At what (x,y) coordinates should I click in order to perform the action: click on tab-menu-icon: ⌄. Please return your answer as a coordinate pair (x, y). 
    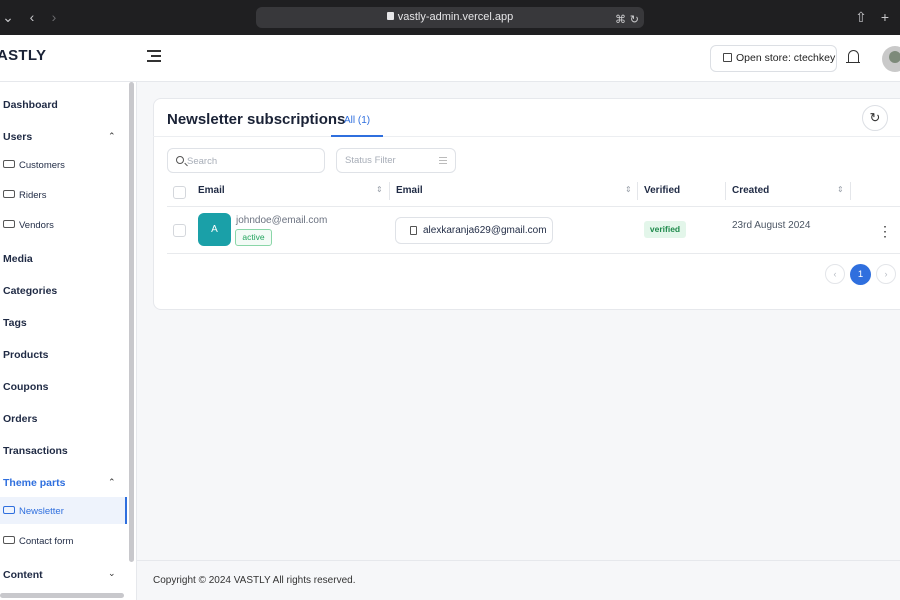
    Looking at the image, I should click on (8, 17).